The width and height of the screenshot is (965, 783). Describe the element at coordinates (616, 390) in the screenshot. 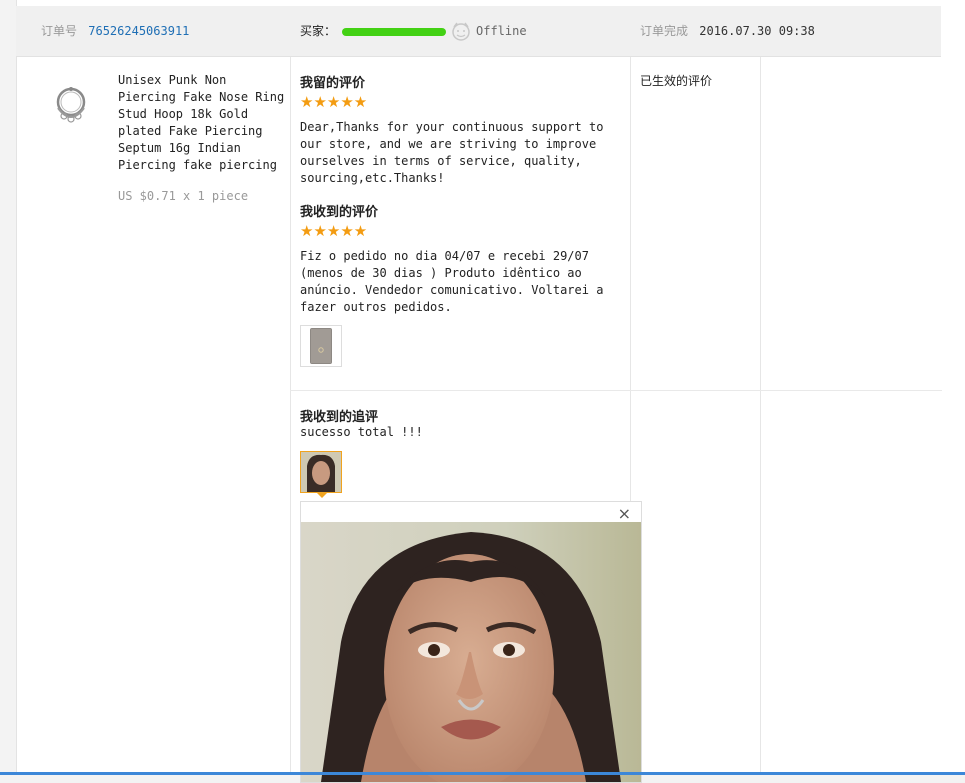

I see `row-divider` at that location.